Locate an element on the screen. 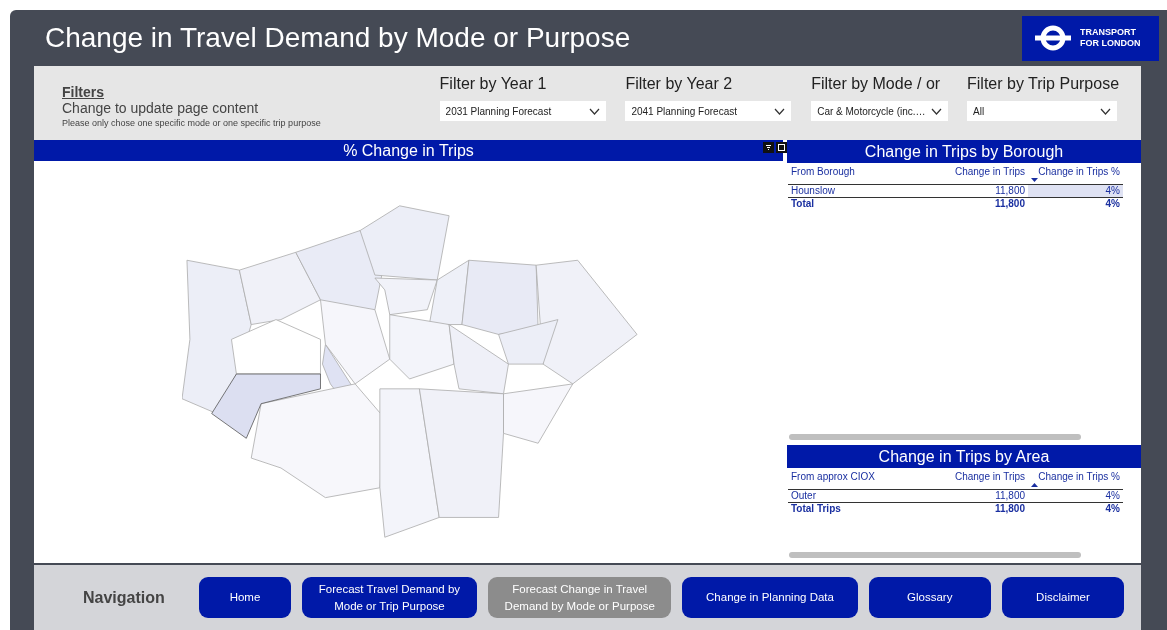 The width and height of the screenshot is (1167, 630). nav-button: Change in Planning Data is located at coordinates (770, 597).